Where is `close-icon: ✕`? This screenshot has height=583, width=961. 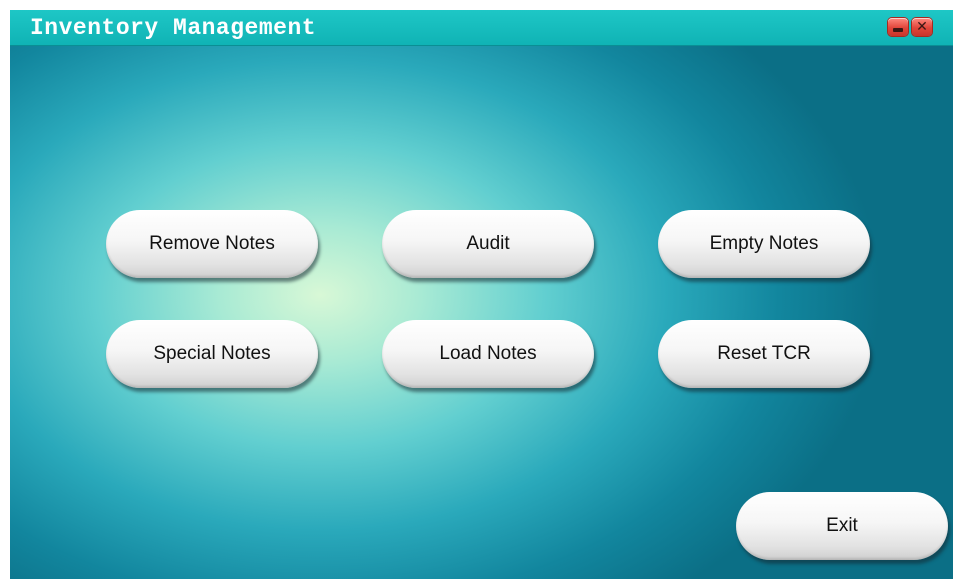
close-icon: ✕ is located at coordinates (922, 27).